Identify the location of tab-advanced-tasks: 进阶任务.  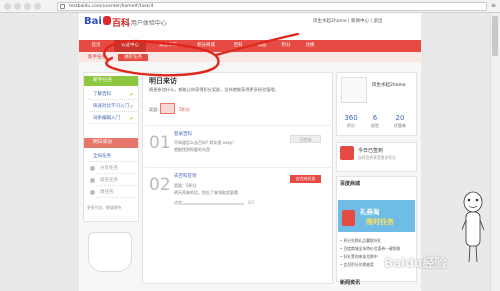
(133, 57).